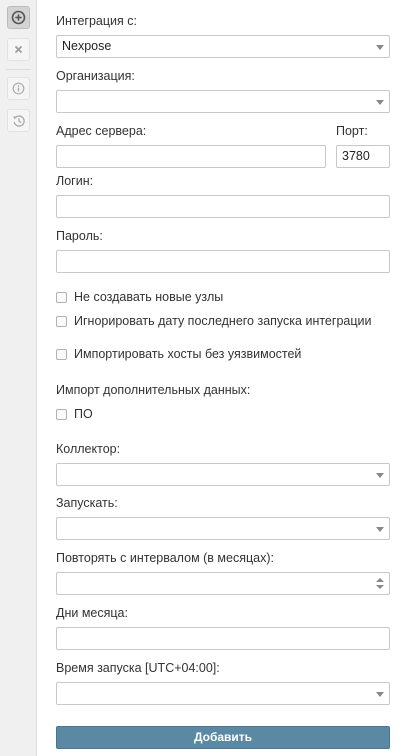 The width and height of the screenshot is (400, 756). I want to click on days-of-month-label: Дни месяца:, so click(92, 613).